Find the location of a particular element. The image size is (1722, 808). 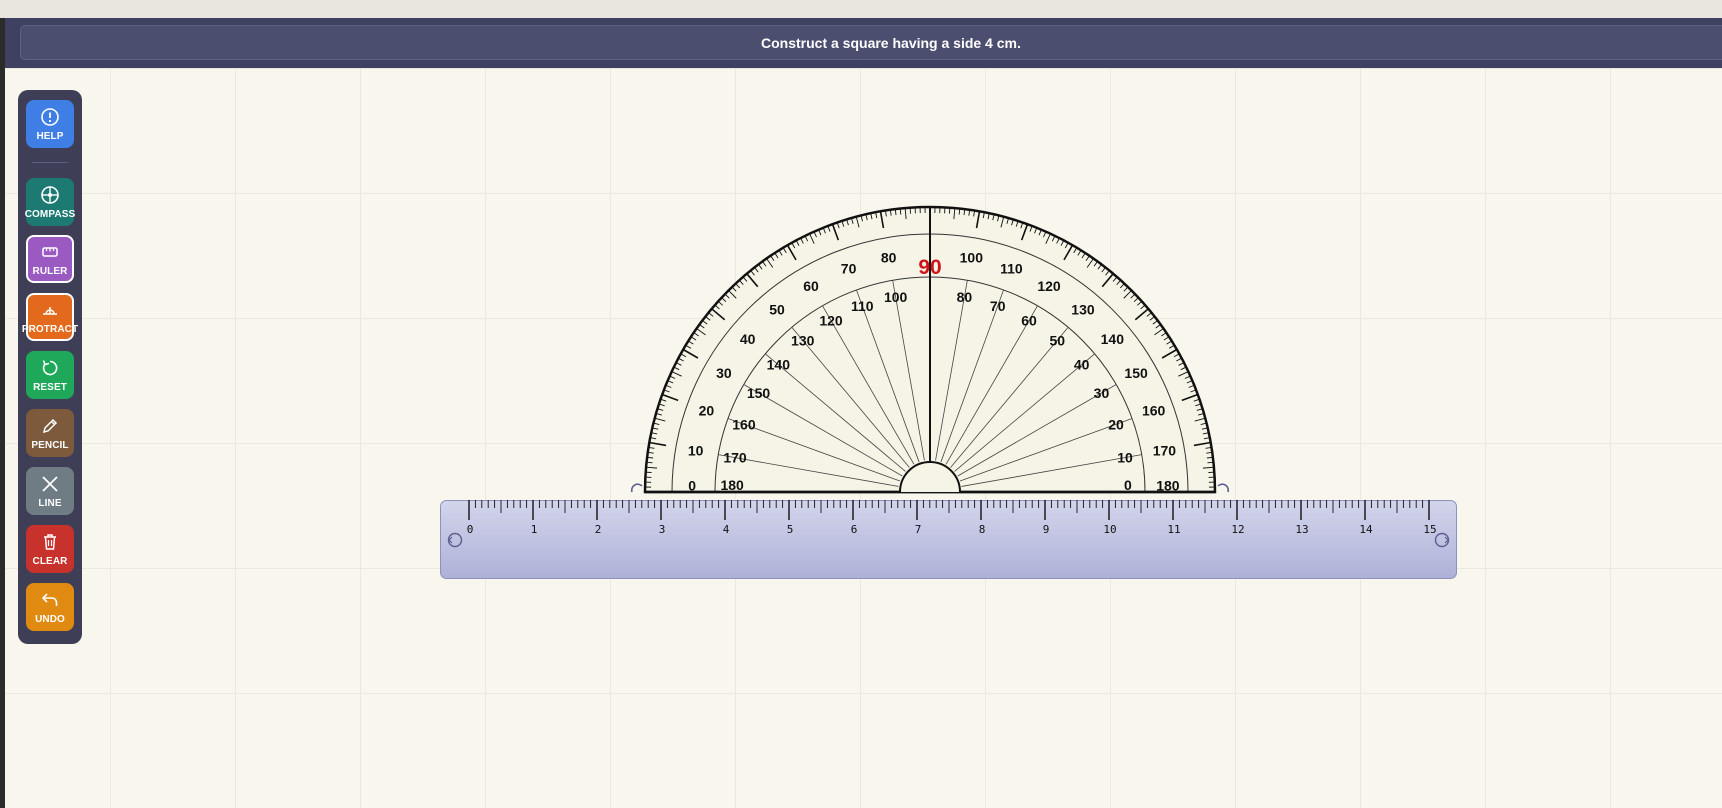

protractor-outer-label: 100 is located at coordinates (972, 258).